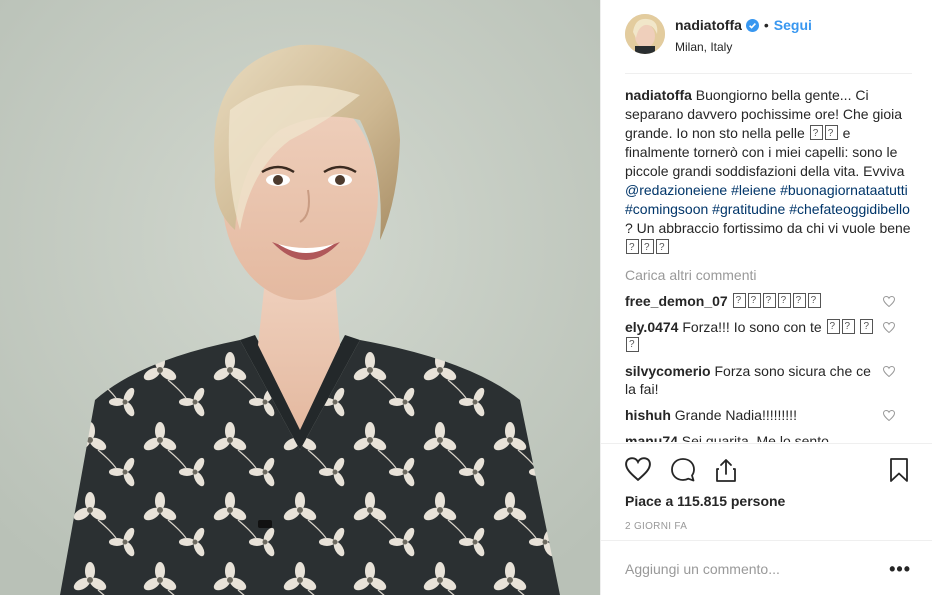  Describe the element at coordinates (768, 73) in the screenshot. I see `header-divider` at that location.